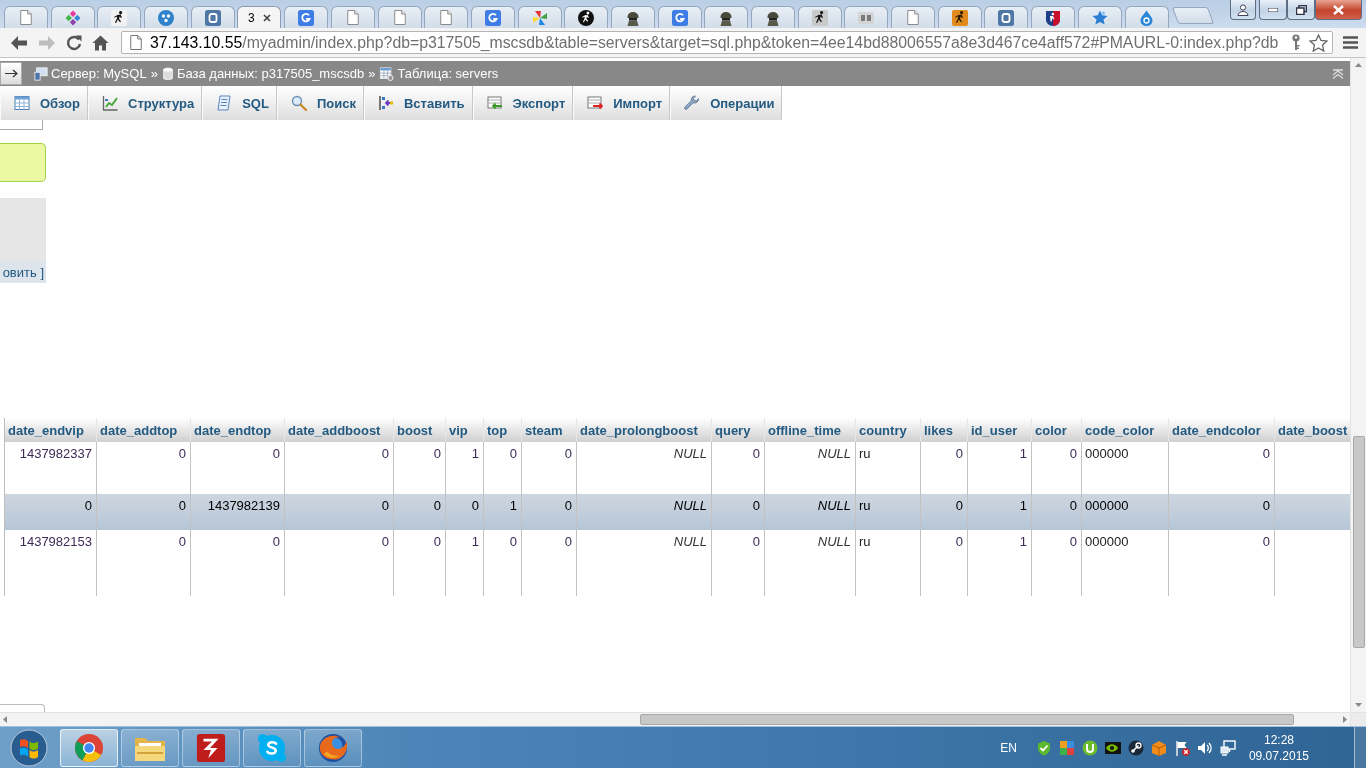 The height and width of the screenshot is (768, 1366). I want to click on striped-tile-icon, so click(866, 17).